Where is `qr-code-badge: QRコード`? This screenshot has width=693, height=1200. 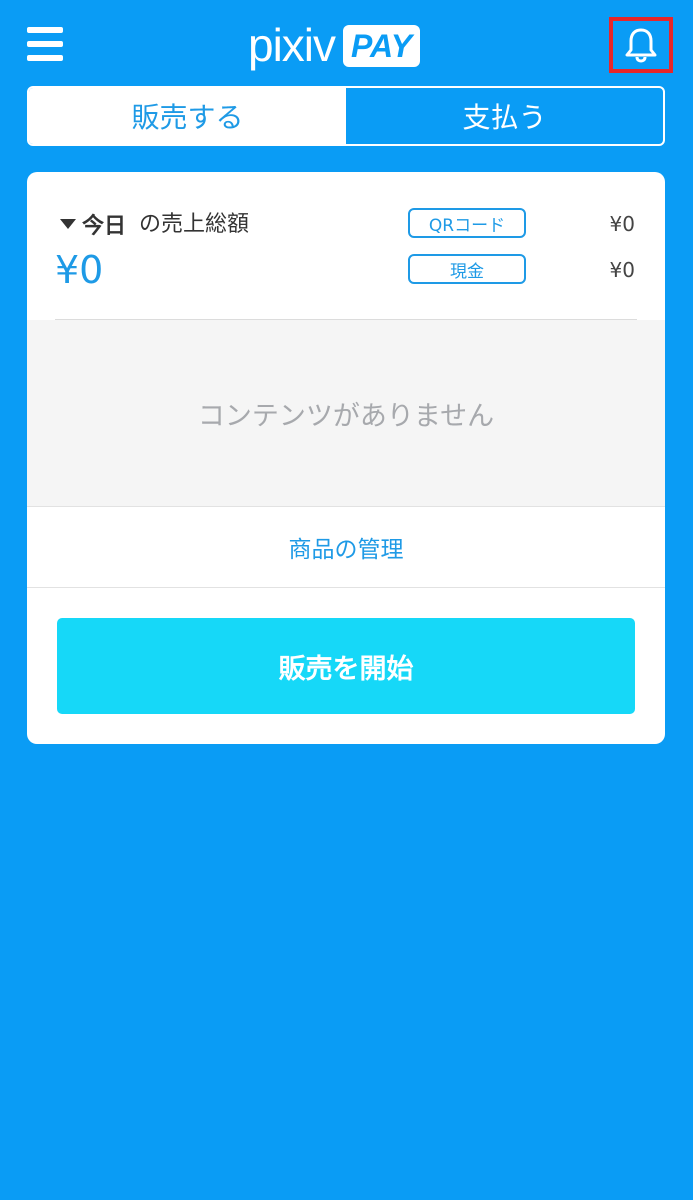
qr-code-badge: QRコード is located at coordinates (467, 223).